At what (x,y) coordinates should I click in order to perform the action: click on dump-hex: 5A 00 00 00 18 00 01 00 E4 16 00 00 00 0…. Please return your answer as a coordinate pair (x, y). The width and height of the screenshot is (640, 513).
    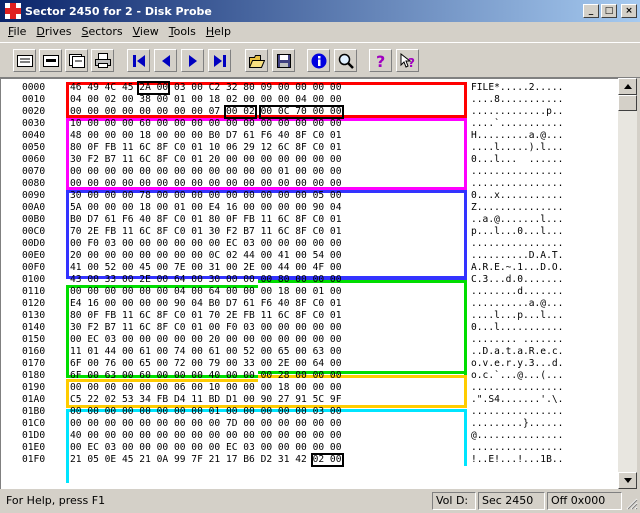
    Looking at the image, I should click on (205, 208).